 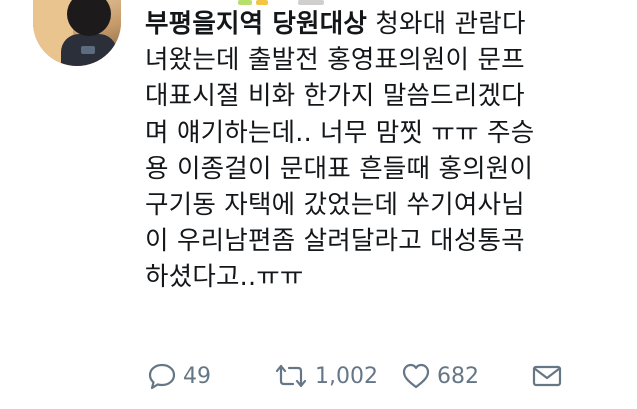 What do you see at coordinates (291, 376) in the screenshot?
I see `retweet-icon` at bounding box center [291, 376].